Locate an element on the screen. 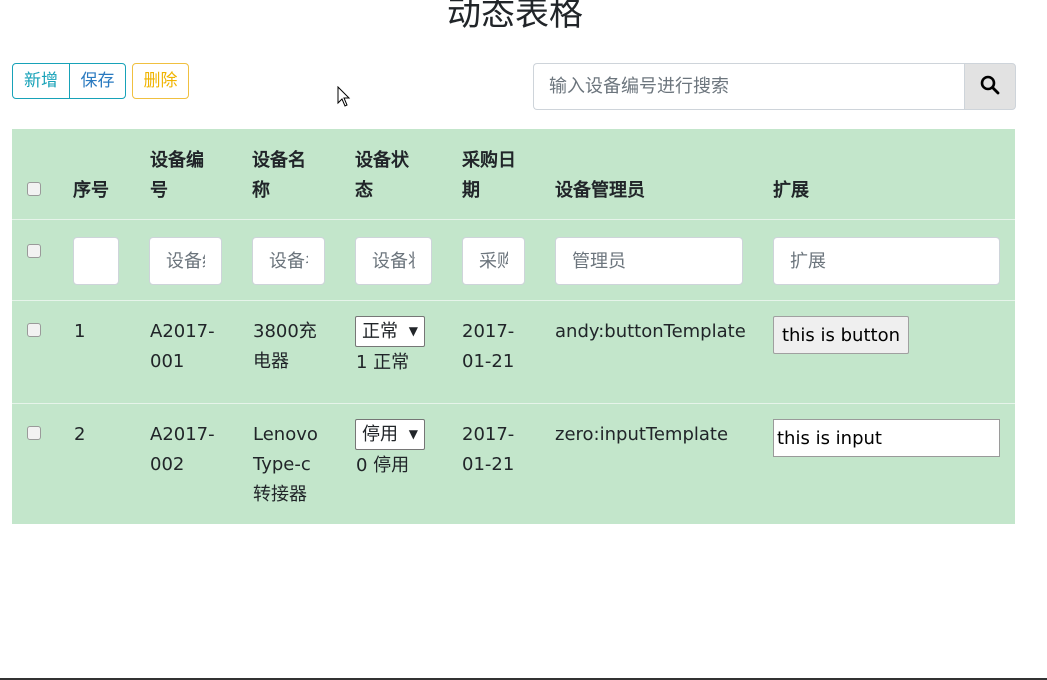  filter-device-status-input is located at coordinates (393, 261).